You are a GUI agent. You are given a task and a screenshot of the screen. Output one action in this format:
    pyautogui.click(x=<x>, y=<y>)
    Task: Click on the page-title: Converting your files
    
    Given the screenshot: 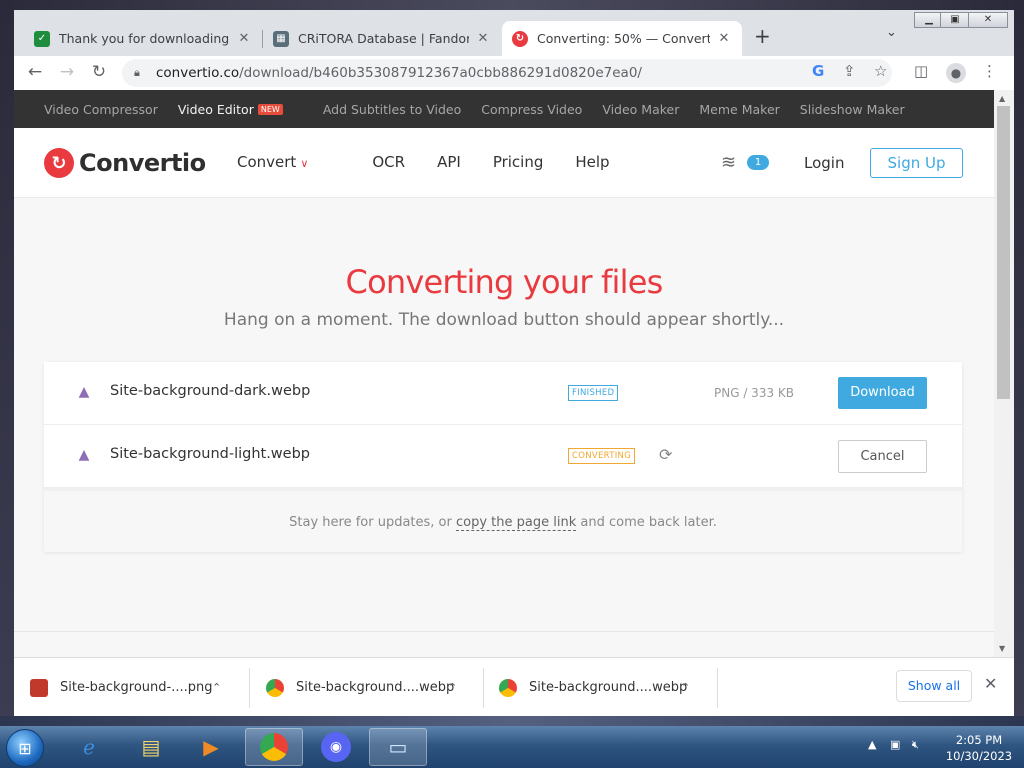 What is the action you would take?
    pyautogui.click(x=504, y=282)
    